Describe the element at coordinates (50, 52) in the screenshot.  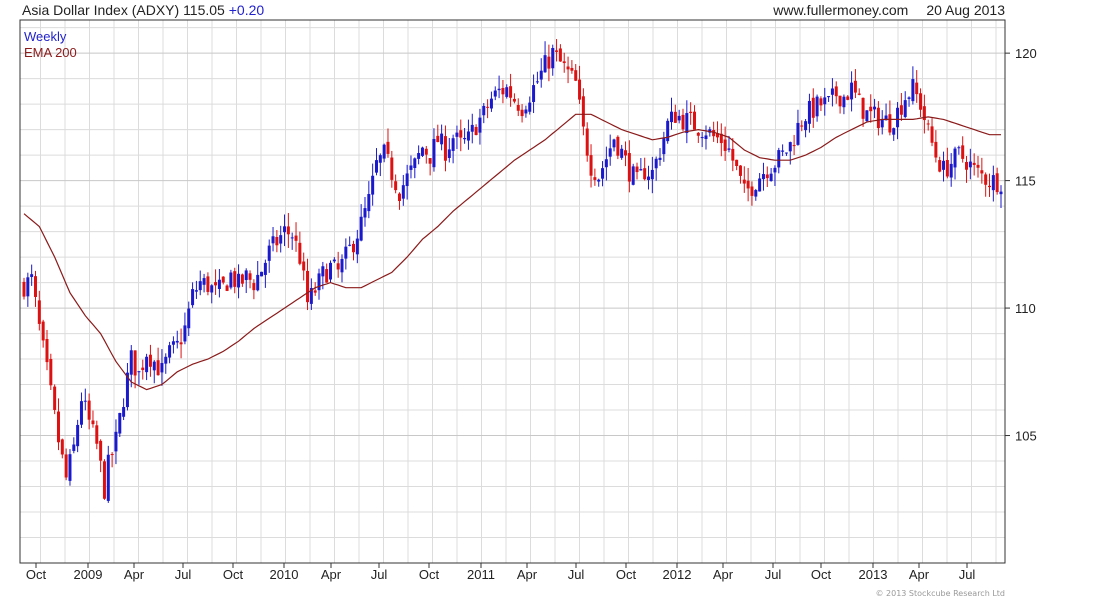
I see `legend-ema-200: EMA 200` at that location.